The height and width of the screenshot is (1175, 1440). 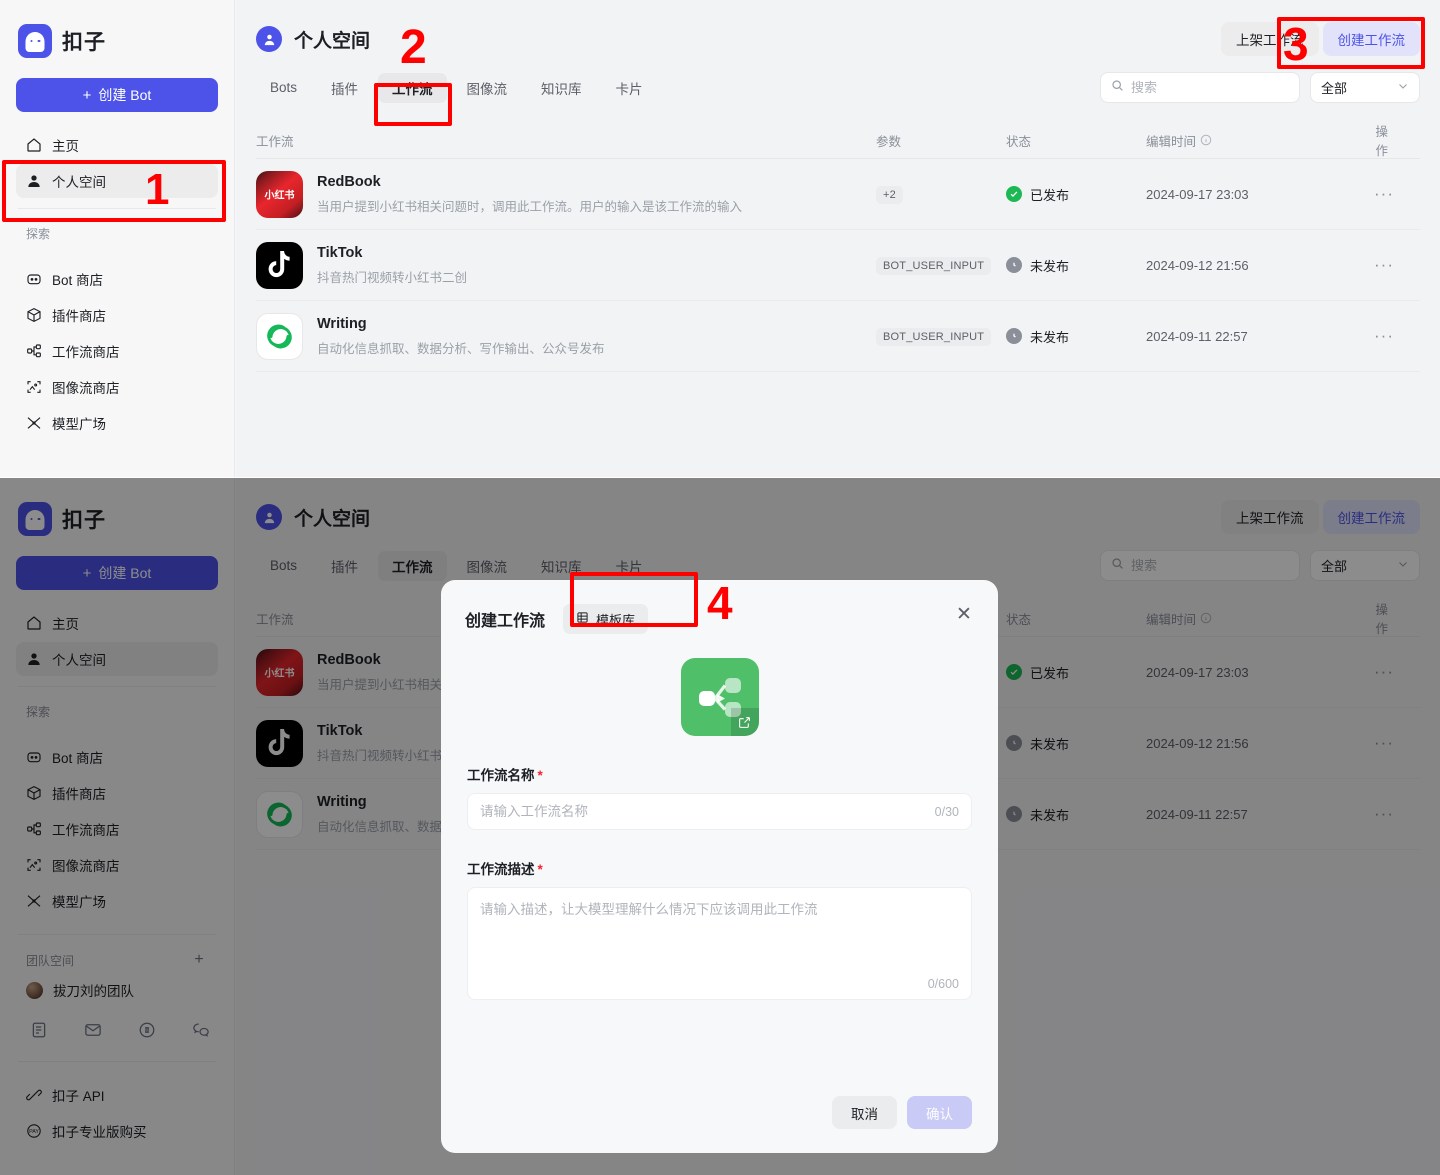 I want to click on filters: 全部, so click(x=1260, y=87).